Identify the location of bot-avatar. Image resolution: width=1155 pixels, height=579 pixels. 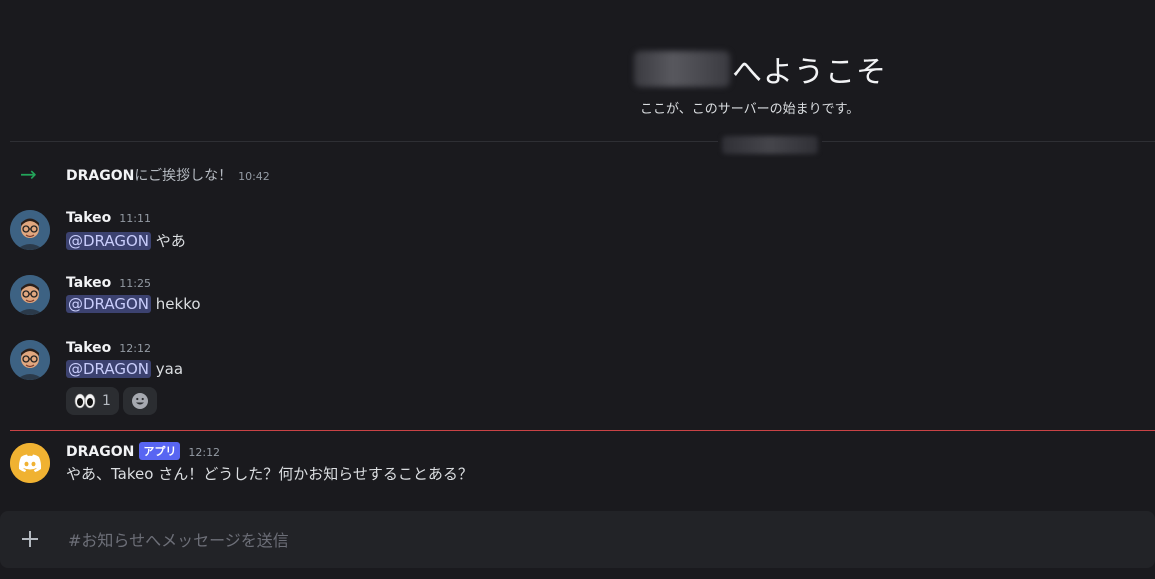
(30, 463).